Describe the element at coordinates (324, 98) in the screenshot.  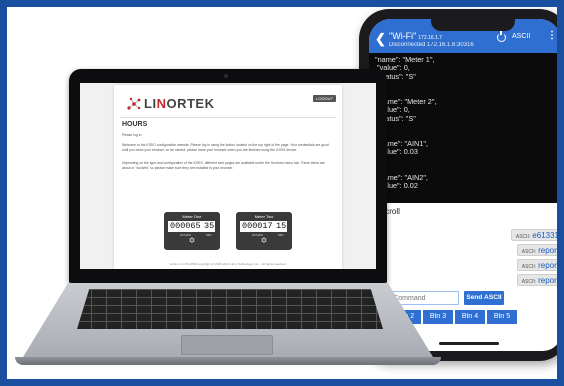
I see `logout-button: LOGOUT` at that location.